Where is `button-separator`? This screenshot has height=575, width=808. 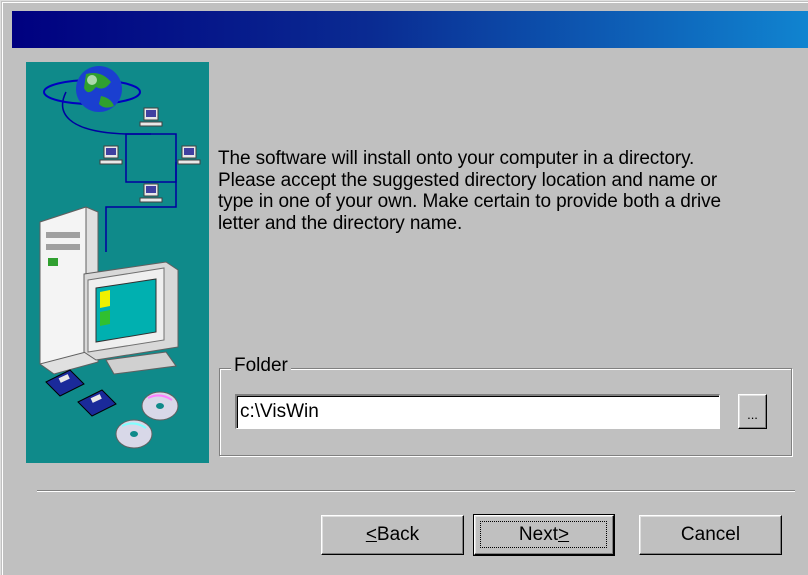
button-separator is located at coordinates (416, 491).